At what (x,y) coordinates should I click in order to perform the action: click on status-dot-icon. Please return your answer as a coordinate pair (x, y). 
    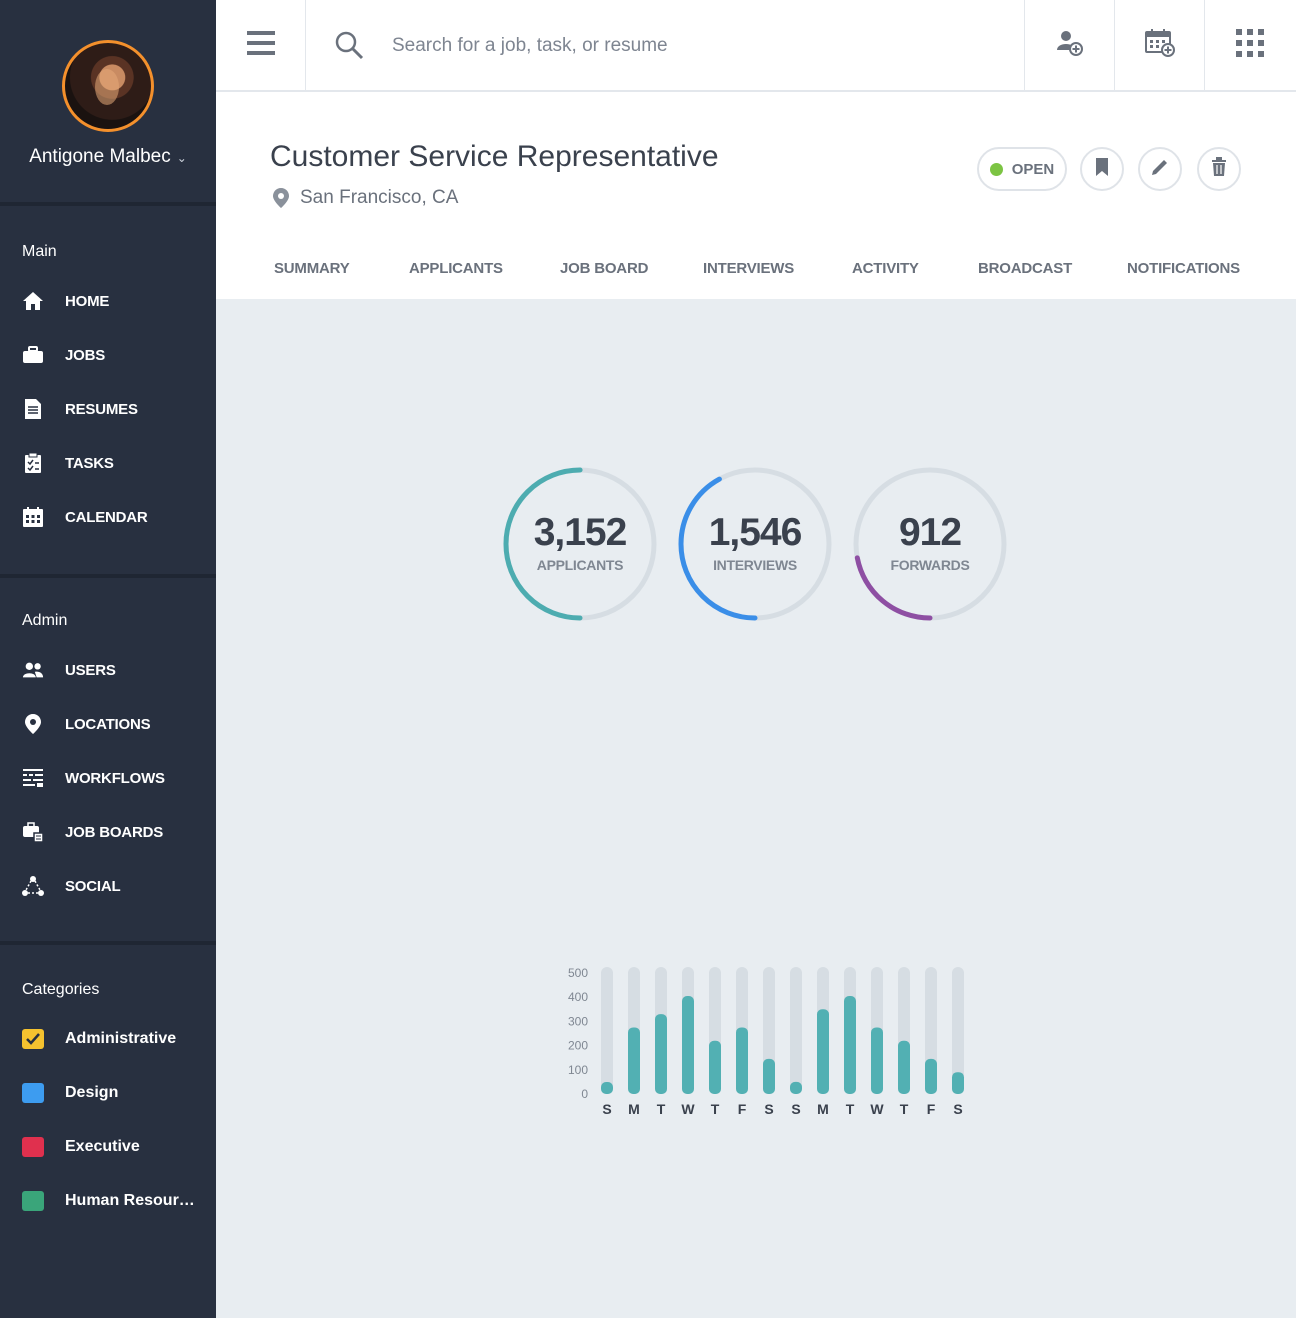
    Looking at the image, I should click on (996, 169).